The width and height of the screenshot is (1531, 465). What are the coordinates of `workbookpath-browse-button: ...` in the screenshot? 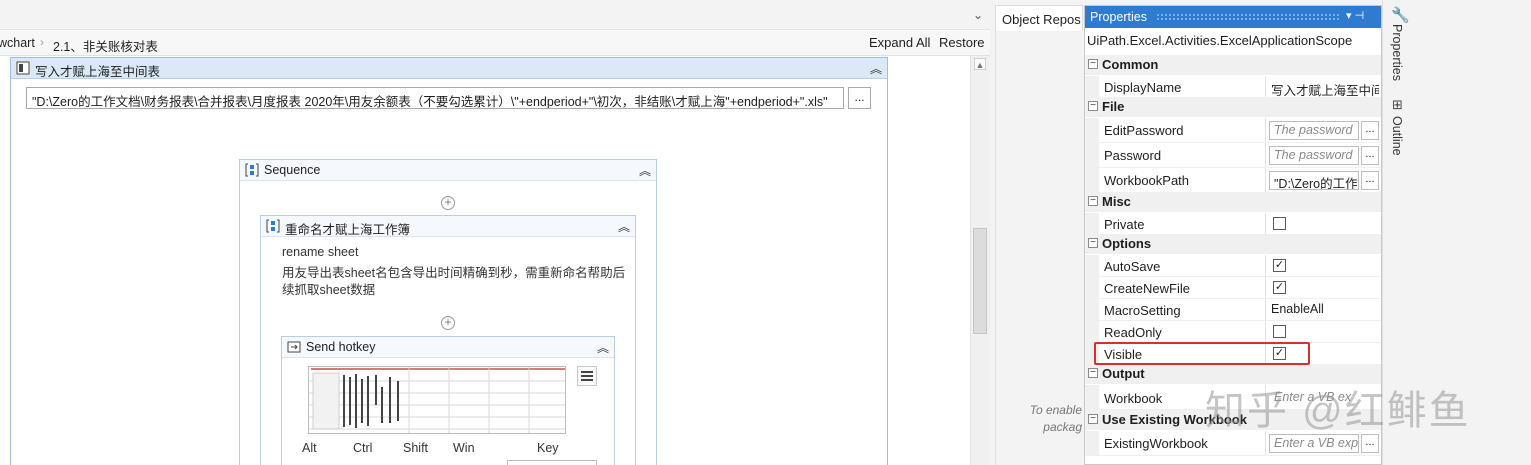 It's located at (1370, 180).